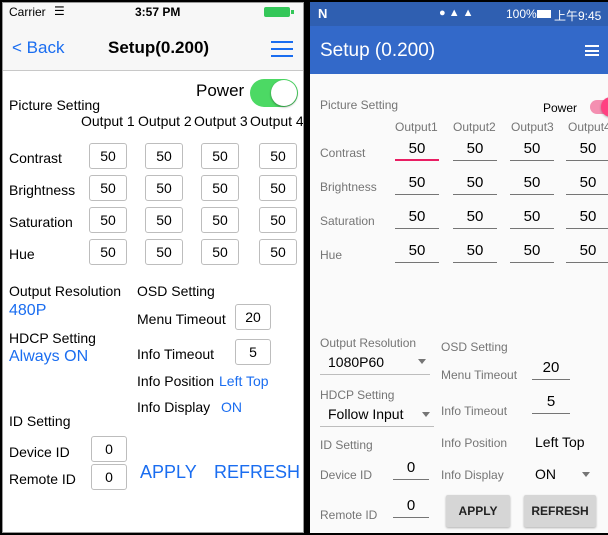  Describe the element at coordinates (343, 153) in the screenshot. I see `contrast-label: Contrast` at that location.